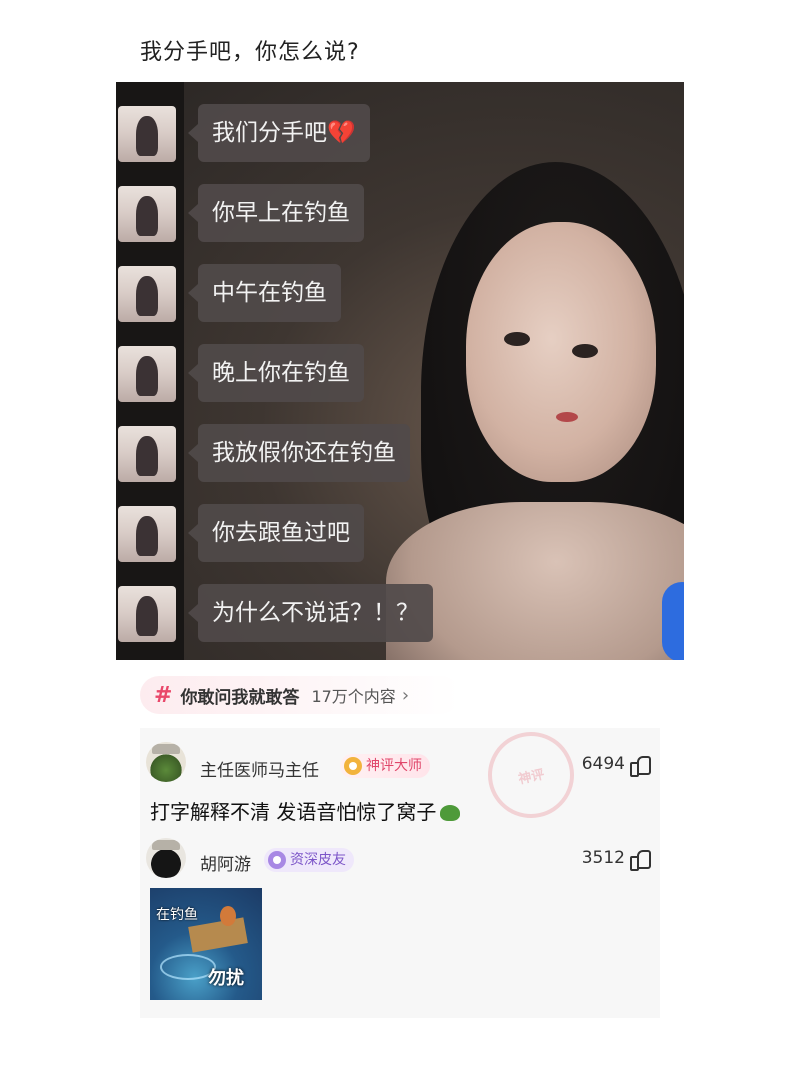  What do you see at coordinates (394, 766) in the screenshot?
I see `badge-label: 神评大师` at bounding box center [394, 766].